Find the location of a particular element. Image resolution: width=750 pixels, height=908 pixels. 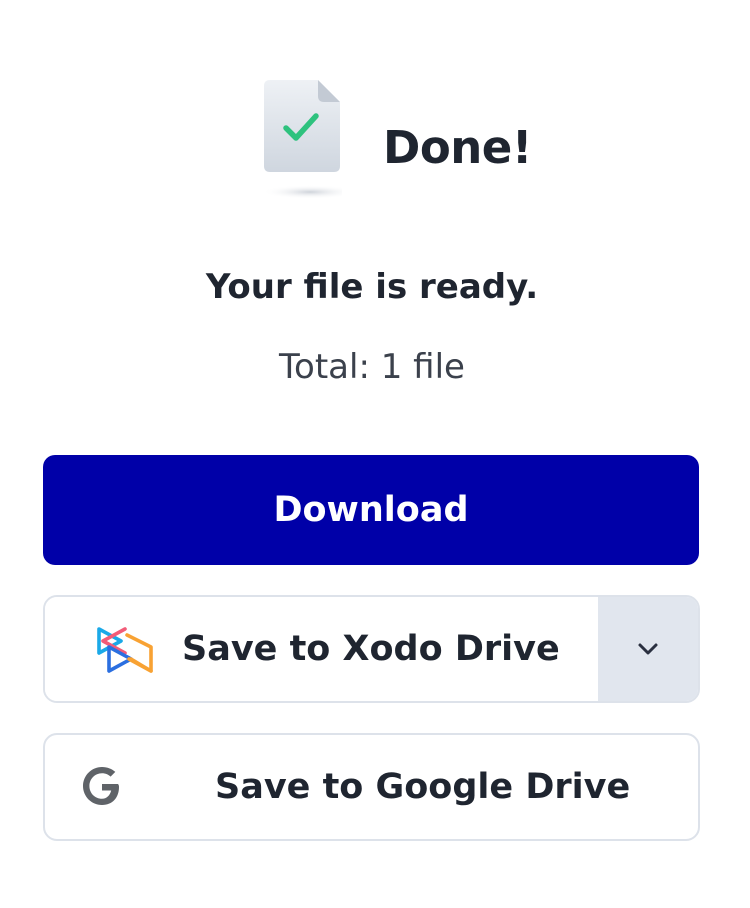

save-to-google-drive-label: Save to Google Drive is located at coordinates (423, 787).